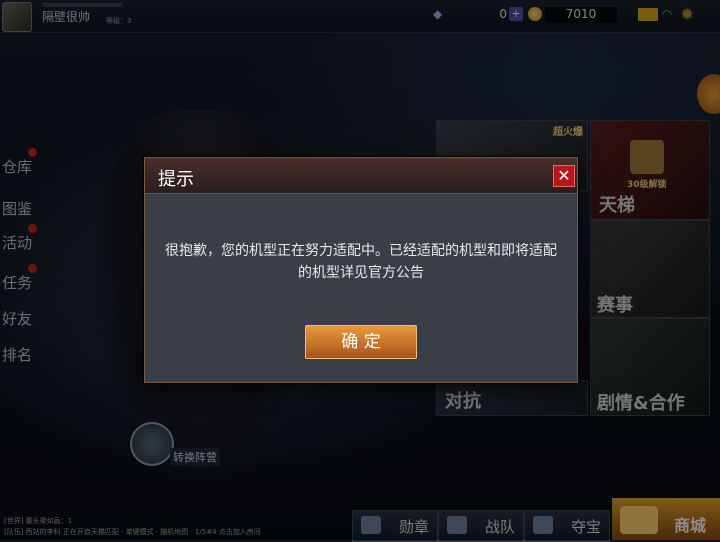 Image resolution: width=720 pixels, height=542 pixels. I want to click on dialog-title: 提示, so click(176, 179).